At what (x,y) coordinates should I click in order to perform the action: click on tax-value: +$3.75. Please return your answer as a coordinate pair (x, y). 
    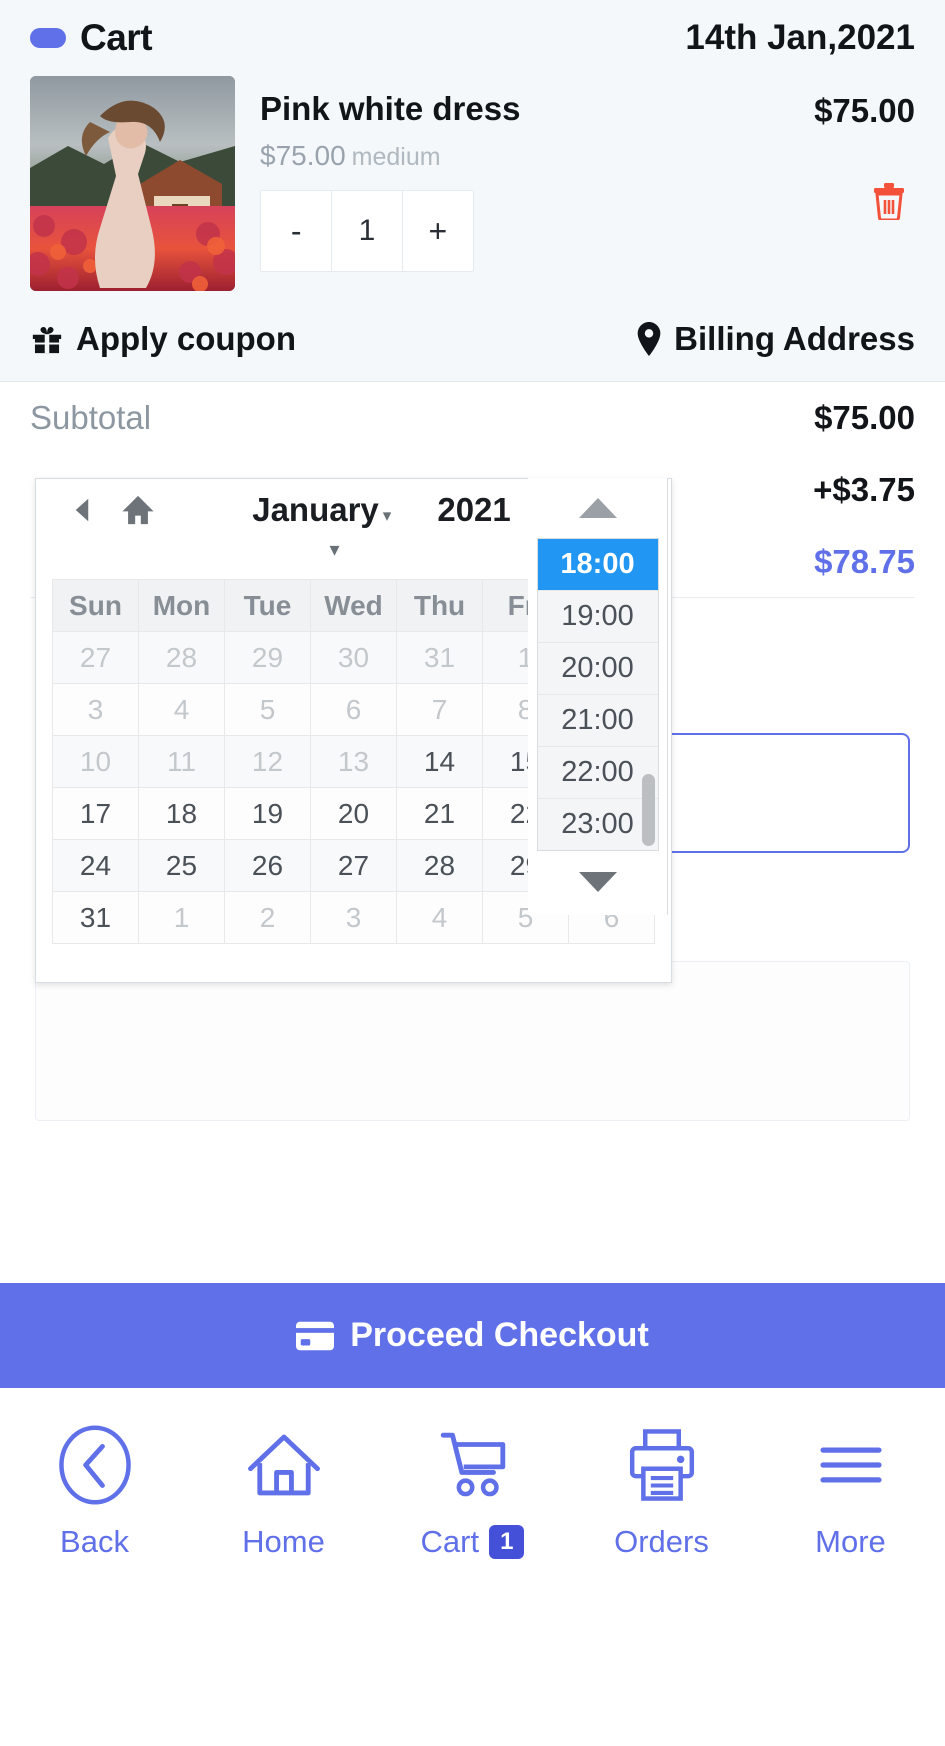
    Looking at the image, I should click on (864, 489).